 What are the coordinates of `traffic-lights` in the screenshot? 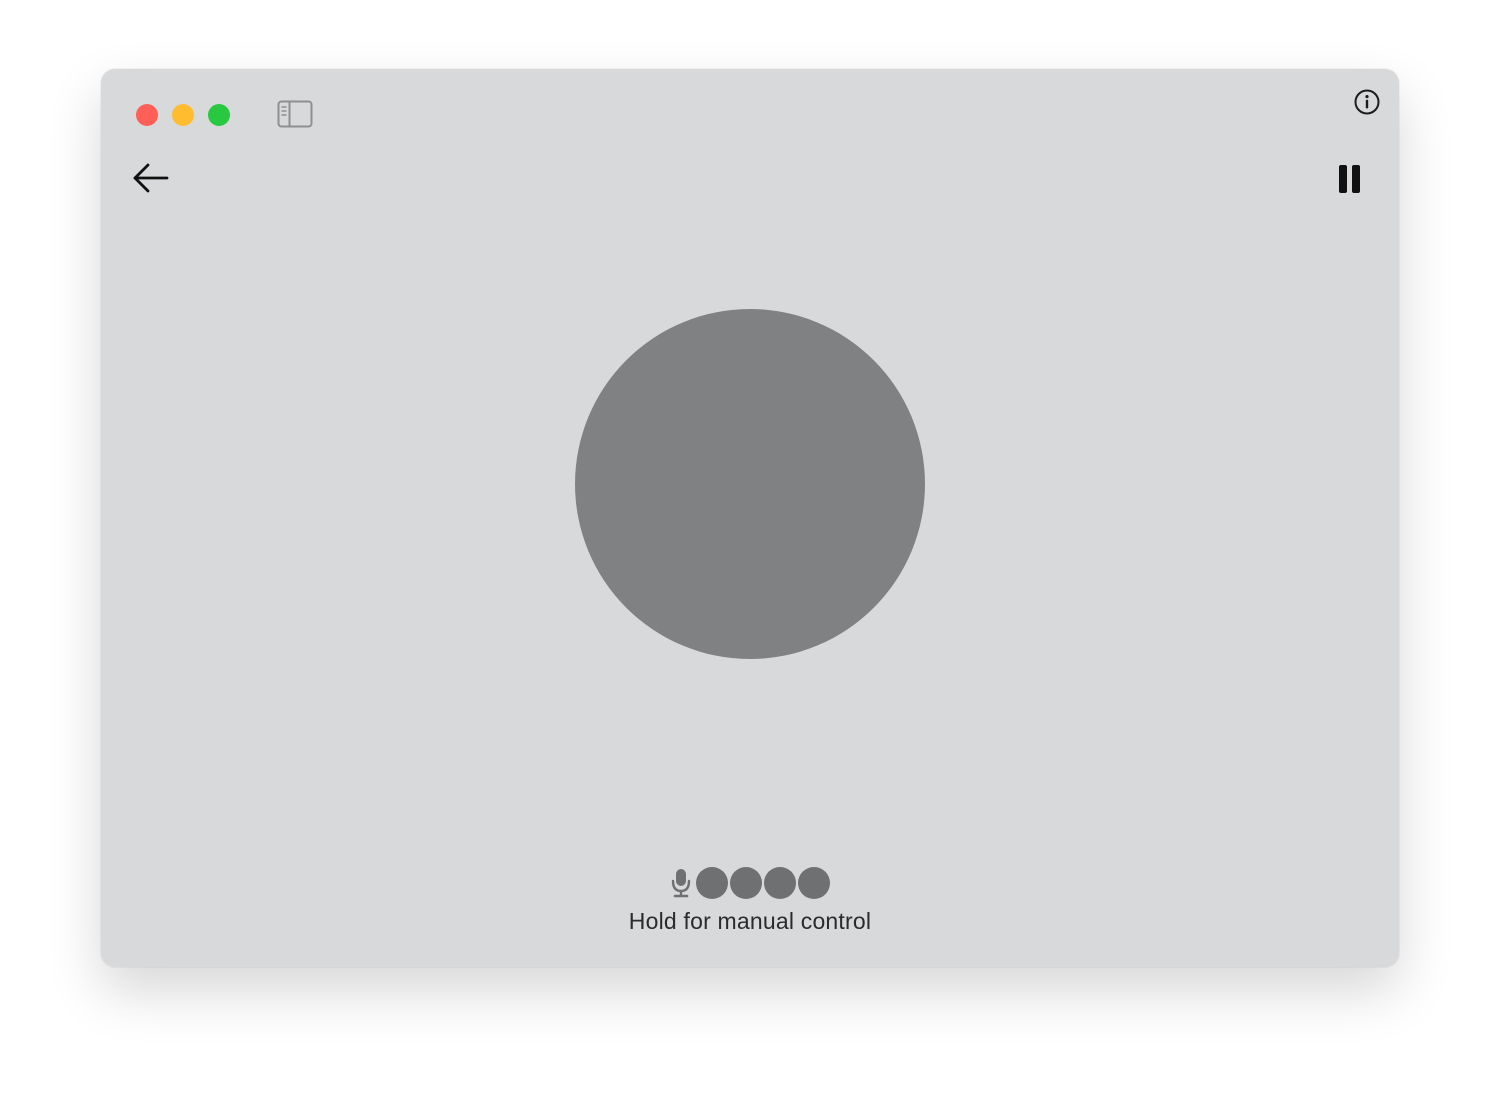 It's located at (183, 115).